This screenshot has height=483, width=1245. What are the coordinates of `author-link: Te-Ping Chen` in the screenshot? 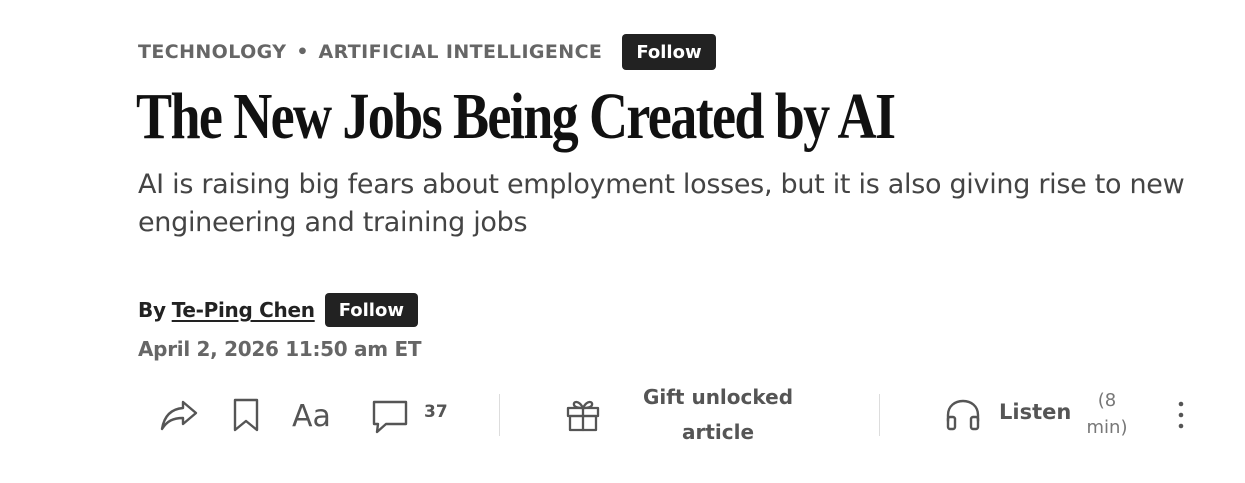 It's located at (243, 310).